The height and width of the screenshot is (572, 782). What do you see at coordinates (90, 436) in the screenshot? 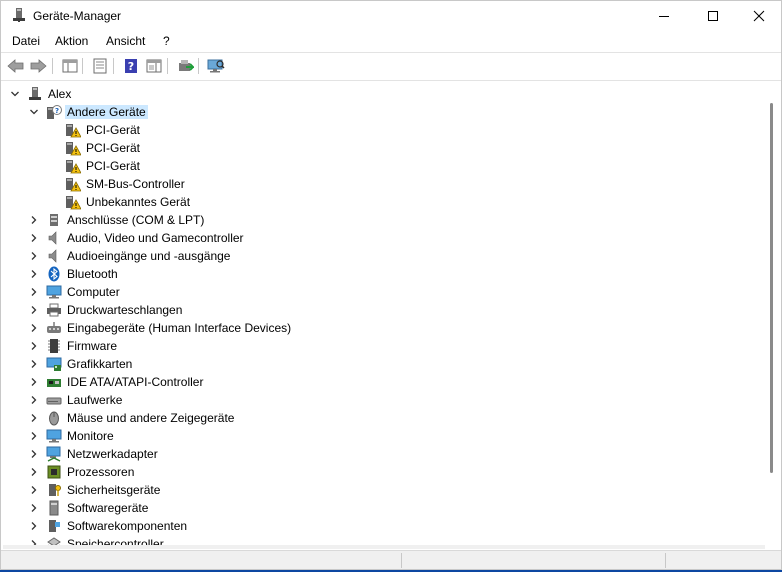
I see `tree-node-label: Monitore` at bounding box center [90, 436].